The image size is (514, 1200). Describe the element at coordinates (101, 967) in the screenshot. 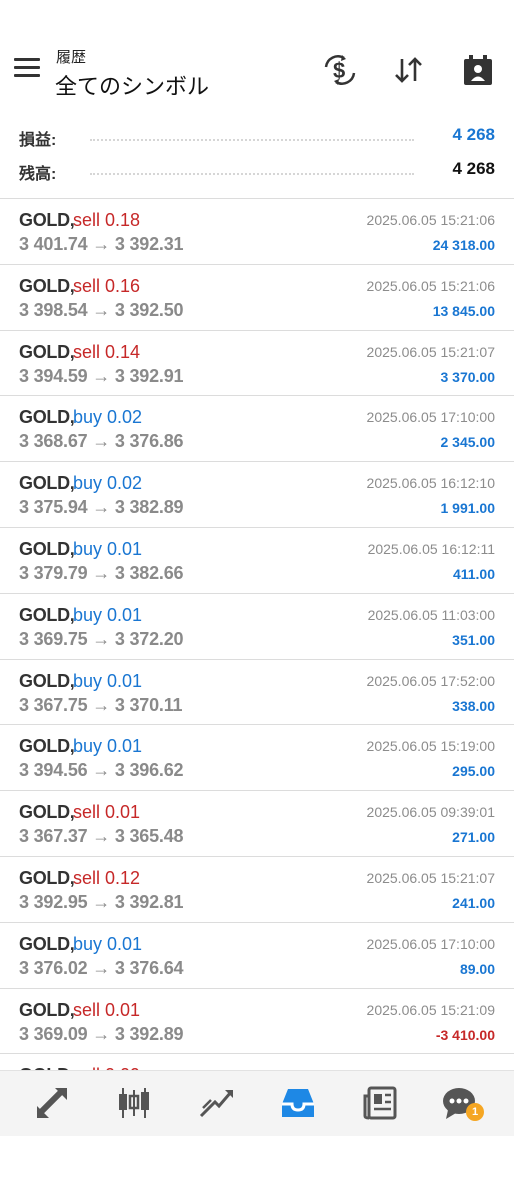

I see `trade-prices: 3 376.02 → 3 376.64` at that location.